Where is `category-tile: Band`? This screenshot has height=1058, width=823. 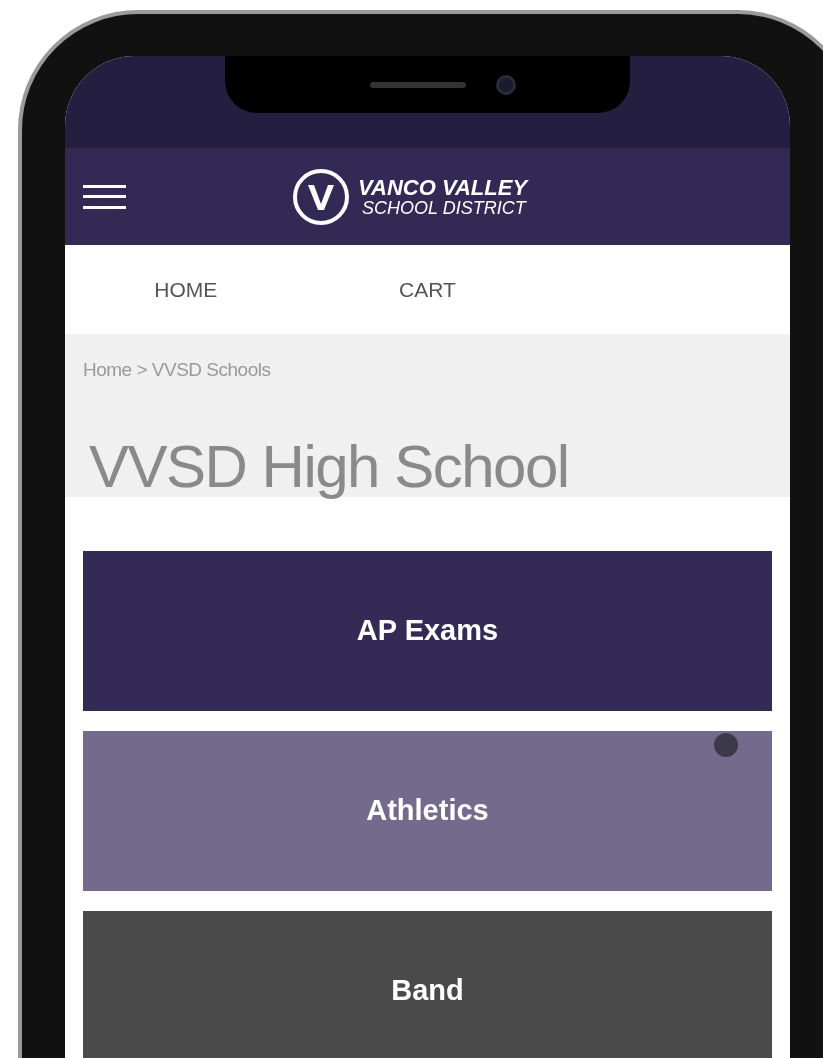
category-tile: Band is located at coordinates (427, 984).